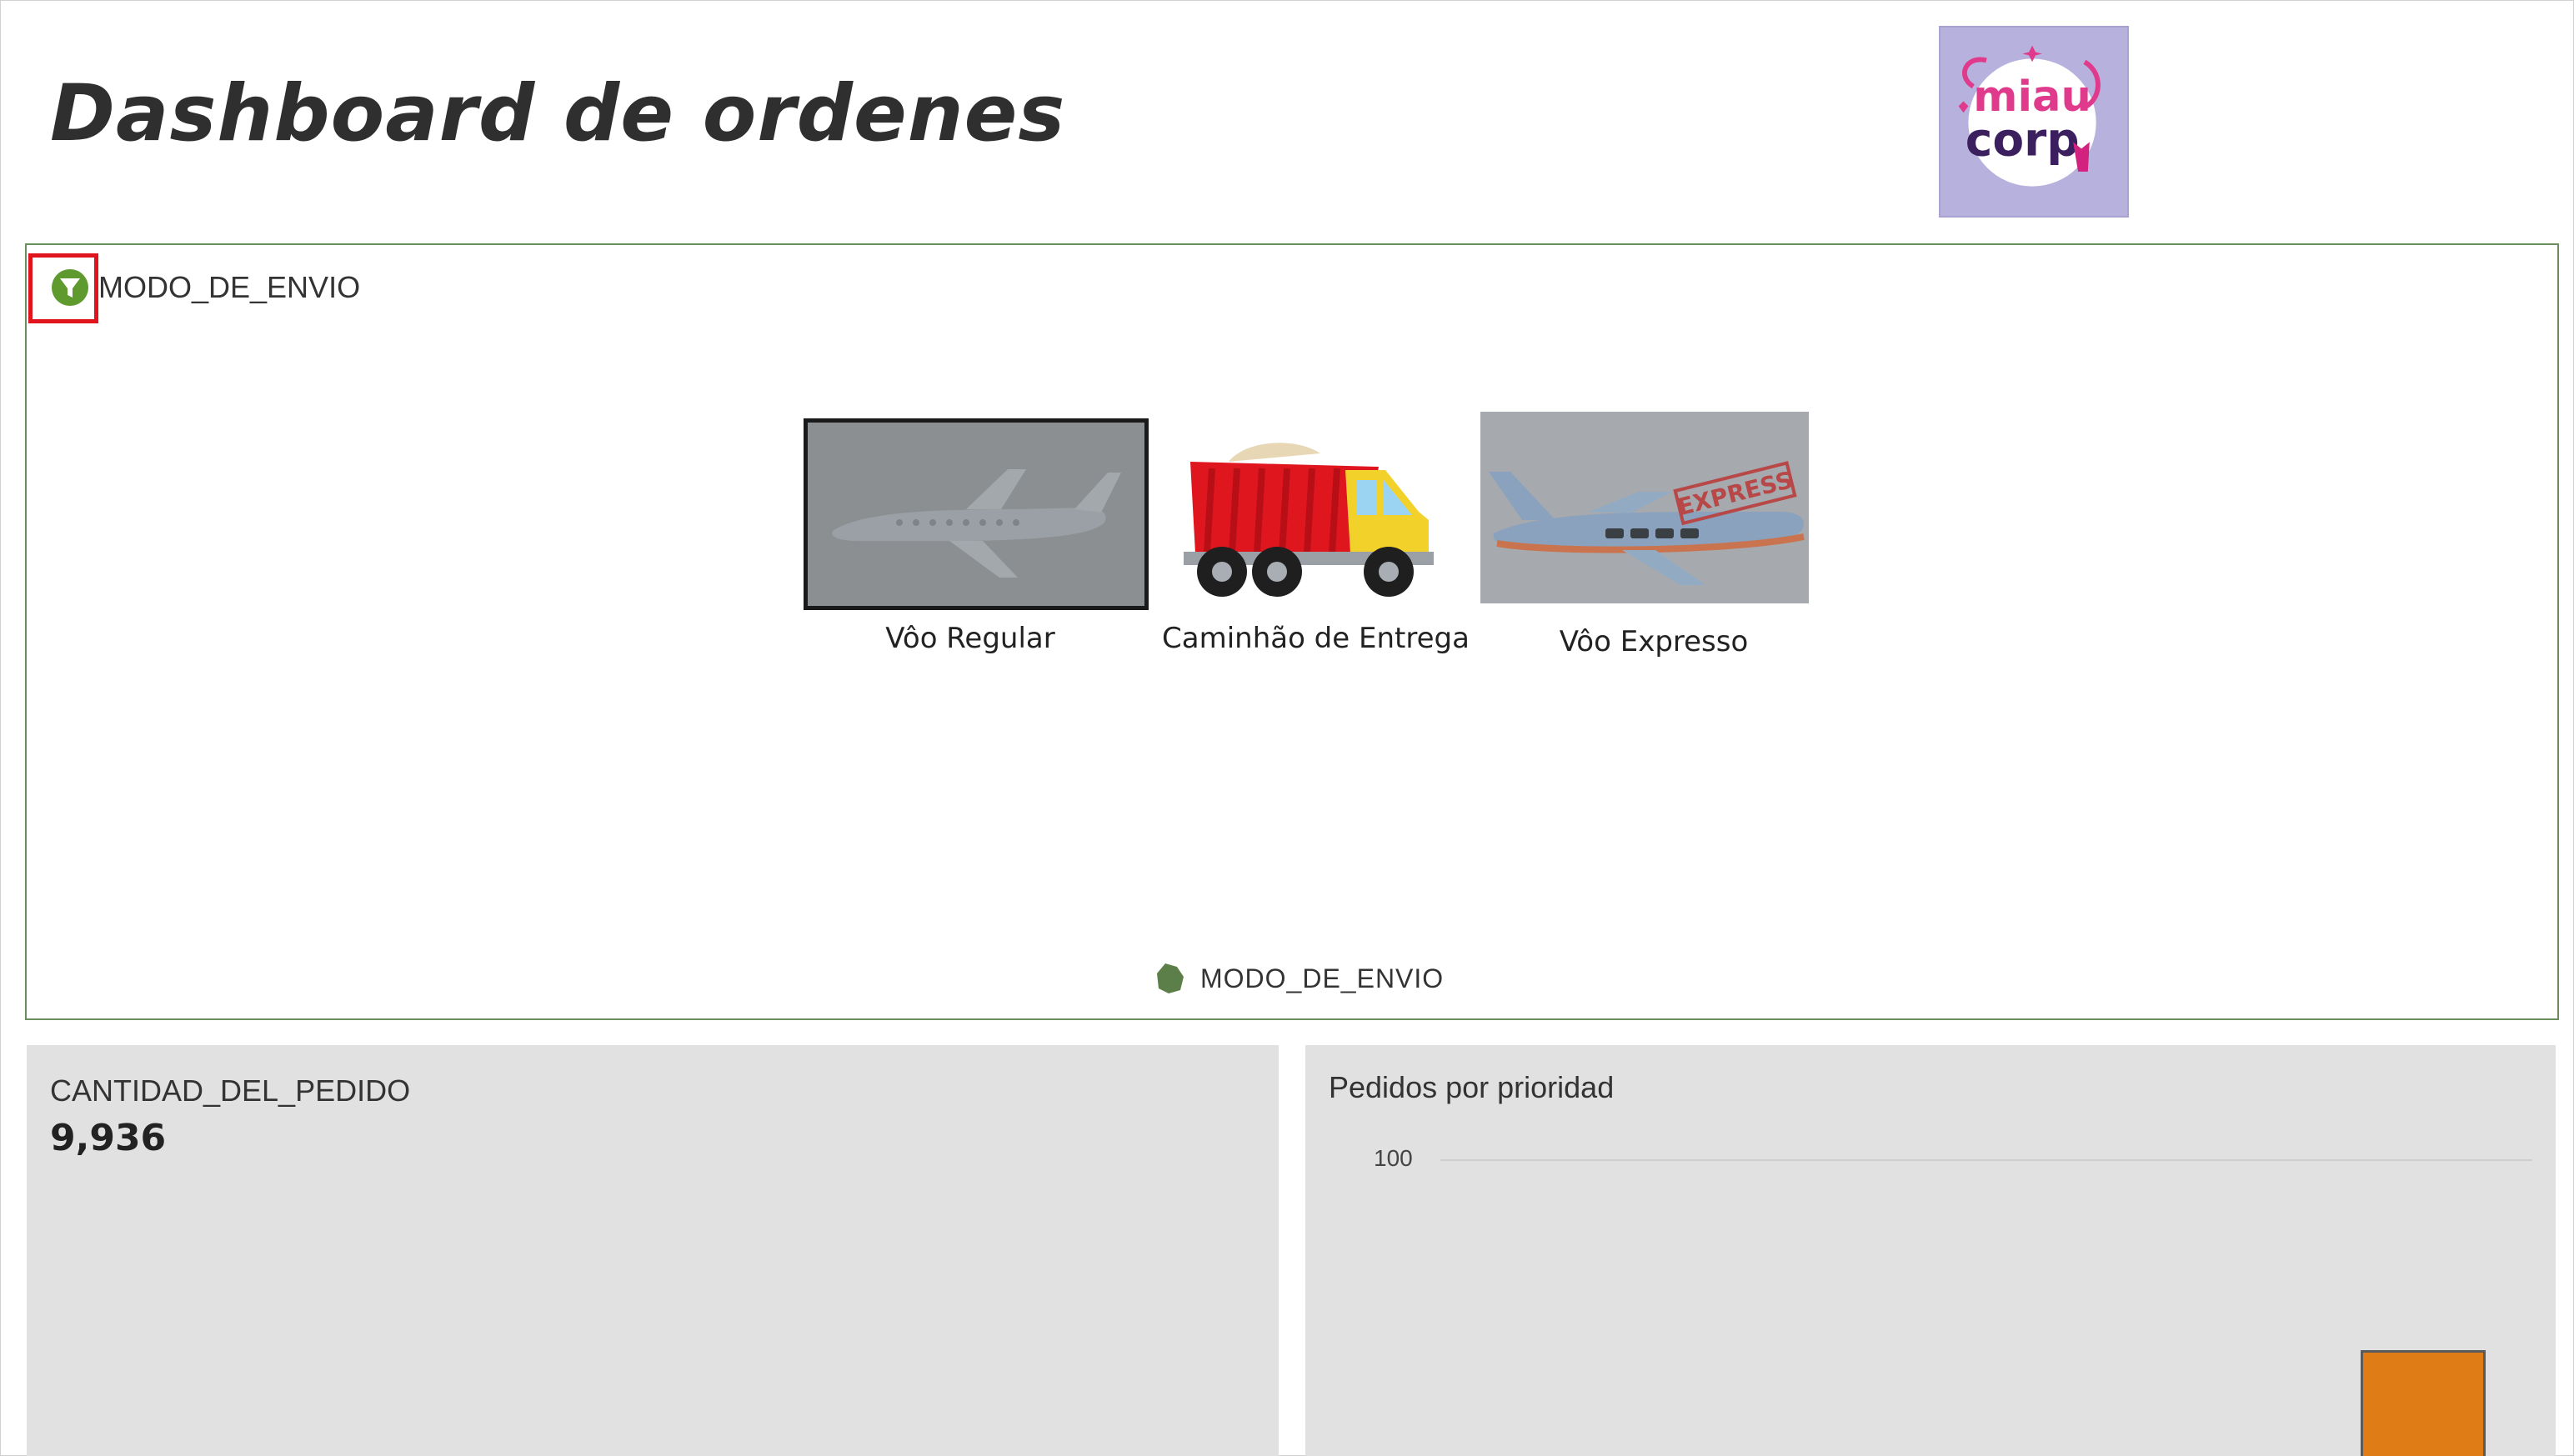 This screenshot has width=2574, height=1456. What do you see at coordinates (970, 638) in the screenshot?
I see `option-label: Vôo Regular` at bounding box center [970, 638].